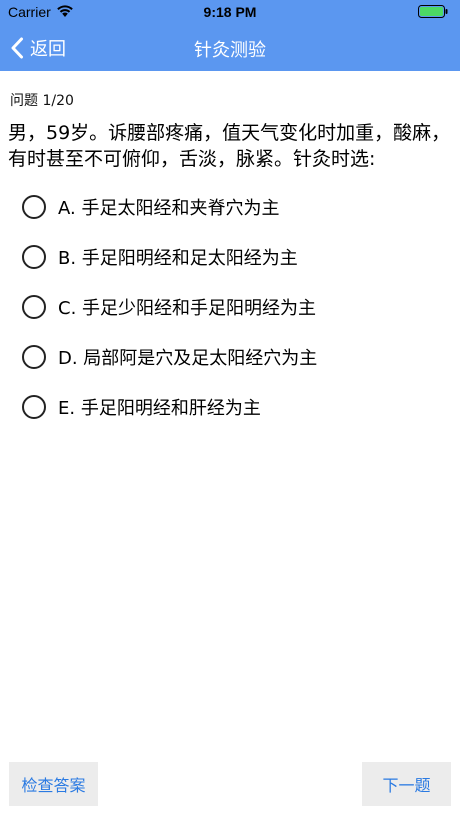 The image size is (460, 818). What do you see at coordinates (42, 101) in the screenshot?
I see `question-counter: 问题 1/20` at bounding box center [42, 101].